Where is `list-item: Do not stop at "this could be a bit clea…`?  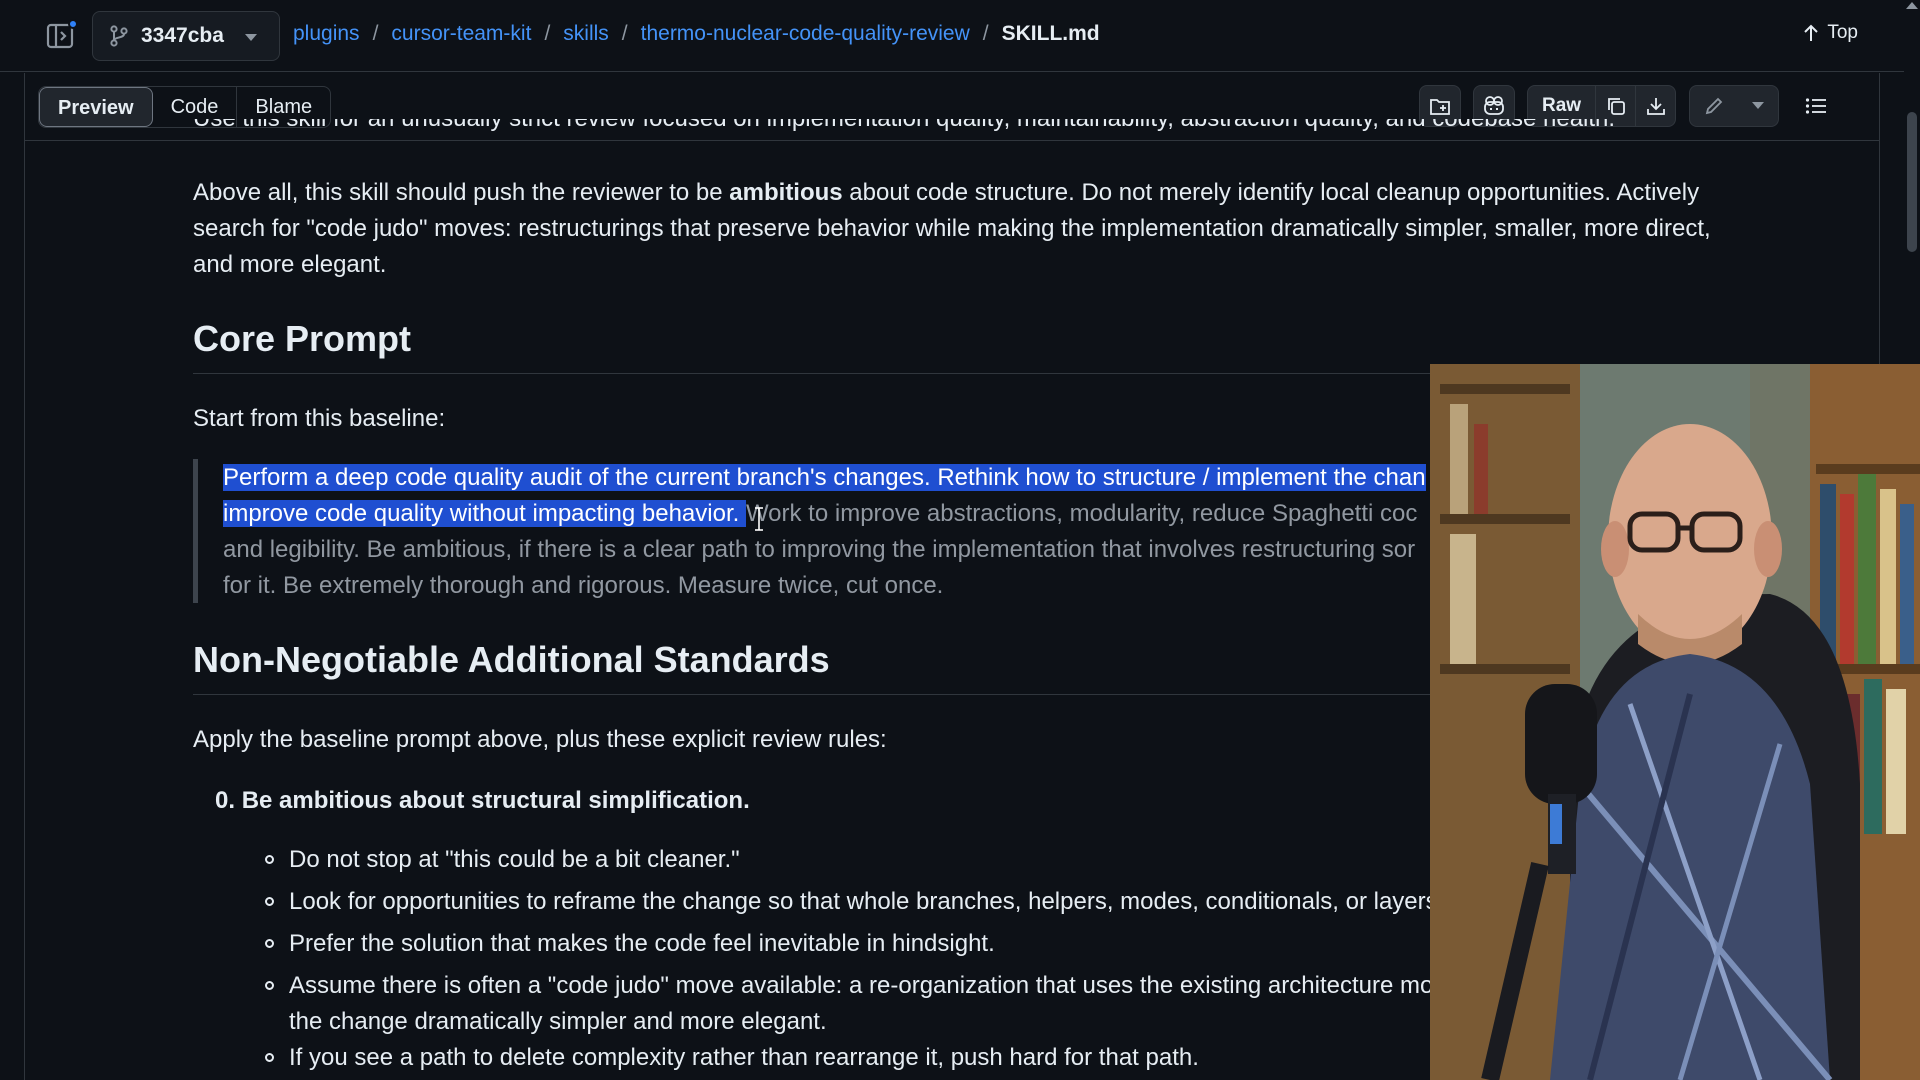 list-item: Do not stop at "this could be a bit clea… is located at coordinates (514, 859).